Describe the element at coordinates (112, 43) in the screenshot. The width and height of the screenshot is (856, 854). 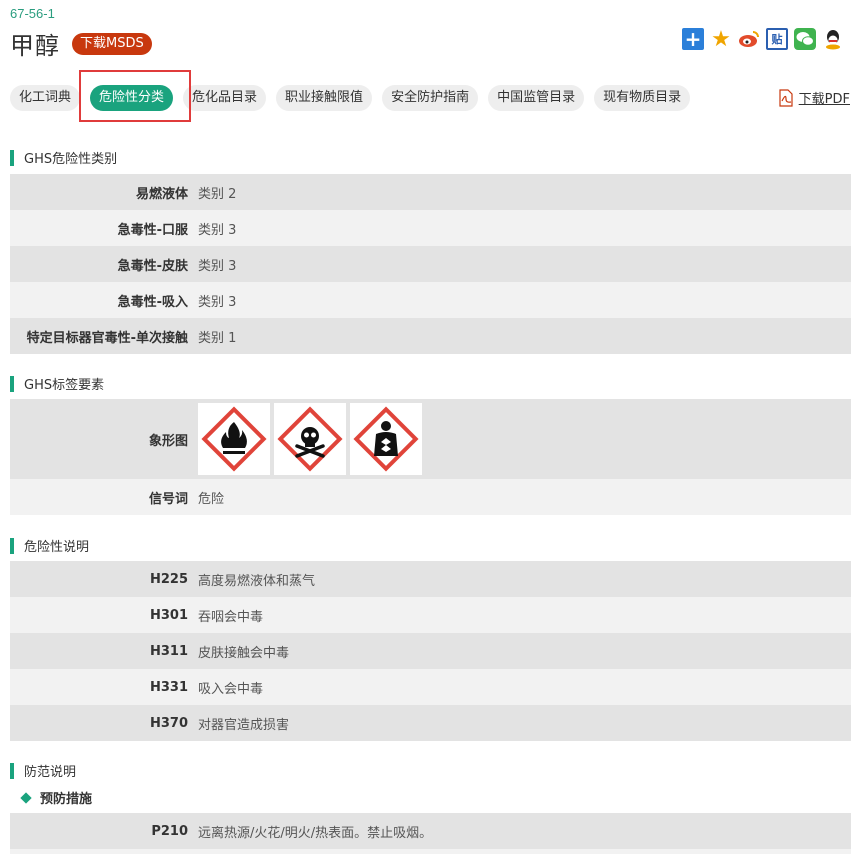
I see `download-msds-button: 下载MSDS` at that location.